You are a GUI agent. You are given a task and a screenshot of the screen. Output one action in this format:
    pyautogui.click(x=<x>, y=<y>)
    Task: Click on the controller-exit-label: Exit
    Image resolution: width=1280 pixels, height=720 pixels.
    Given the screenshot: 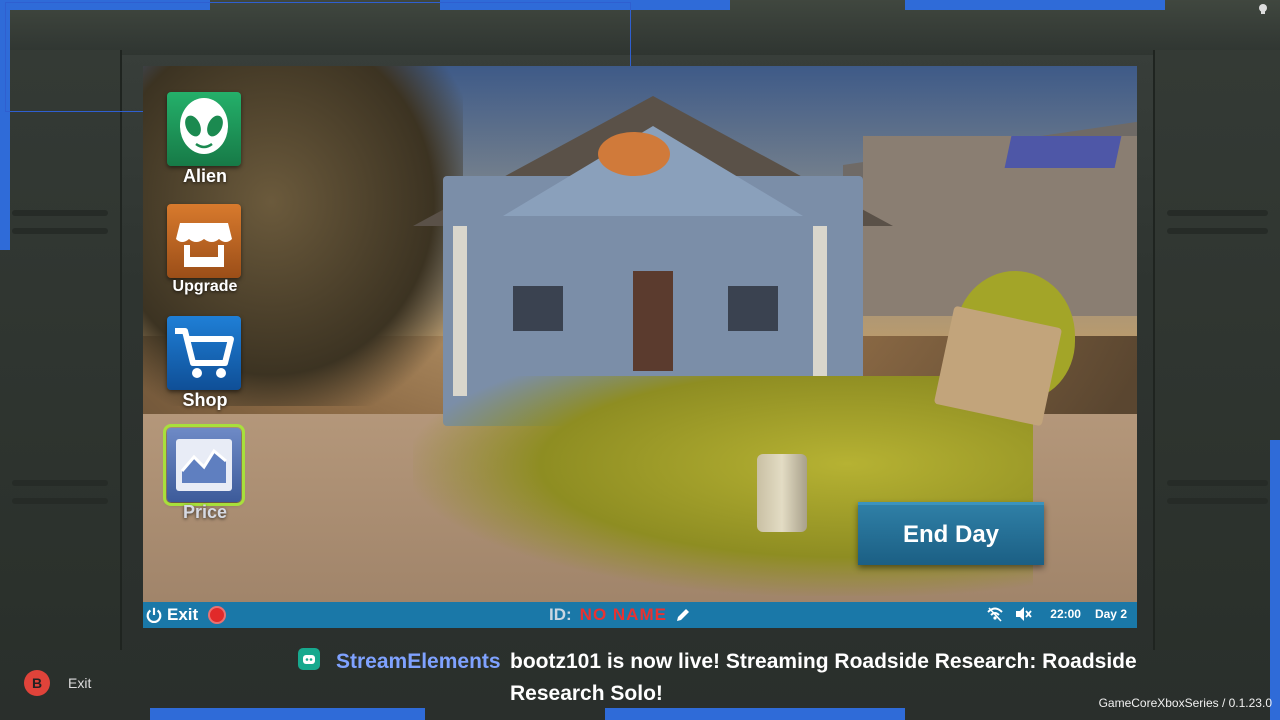 What is the action you would take?
    pyautogui.click(x=80, y=683)
    